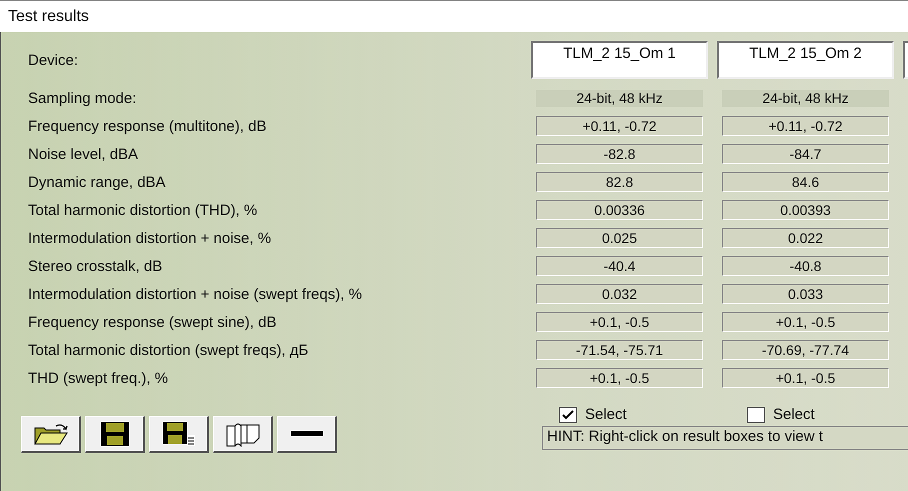 The image size is (908, 491). I want to click on copy-button, so click(243, 434).